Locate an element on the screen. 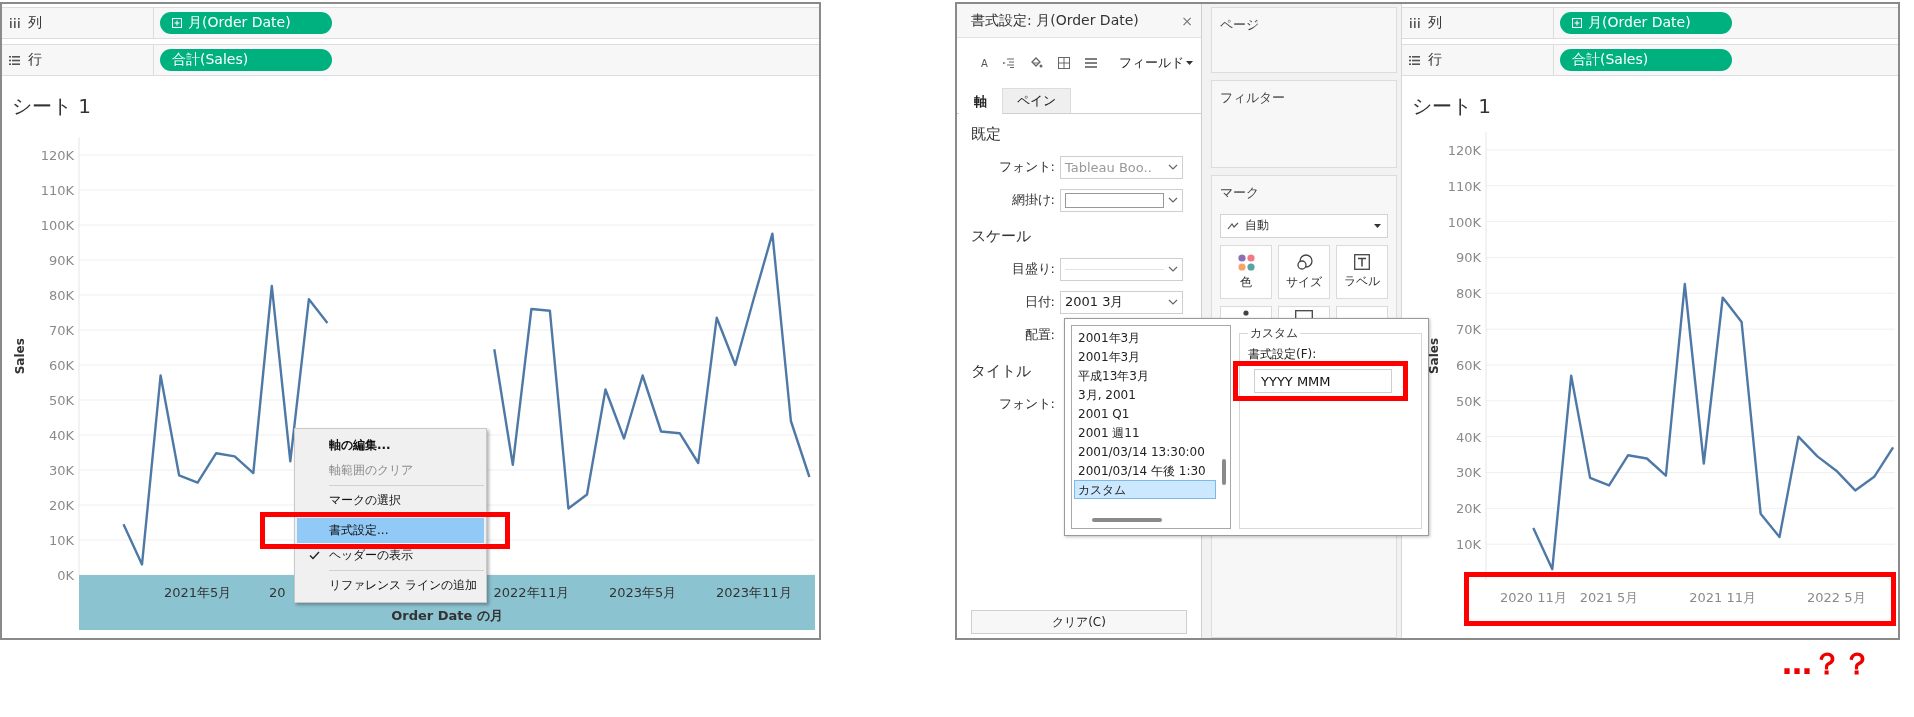  list-item: 平成13年3月 is located at coordinates (1145, 375).